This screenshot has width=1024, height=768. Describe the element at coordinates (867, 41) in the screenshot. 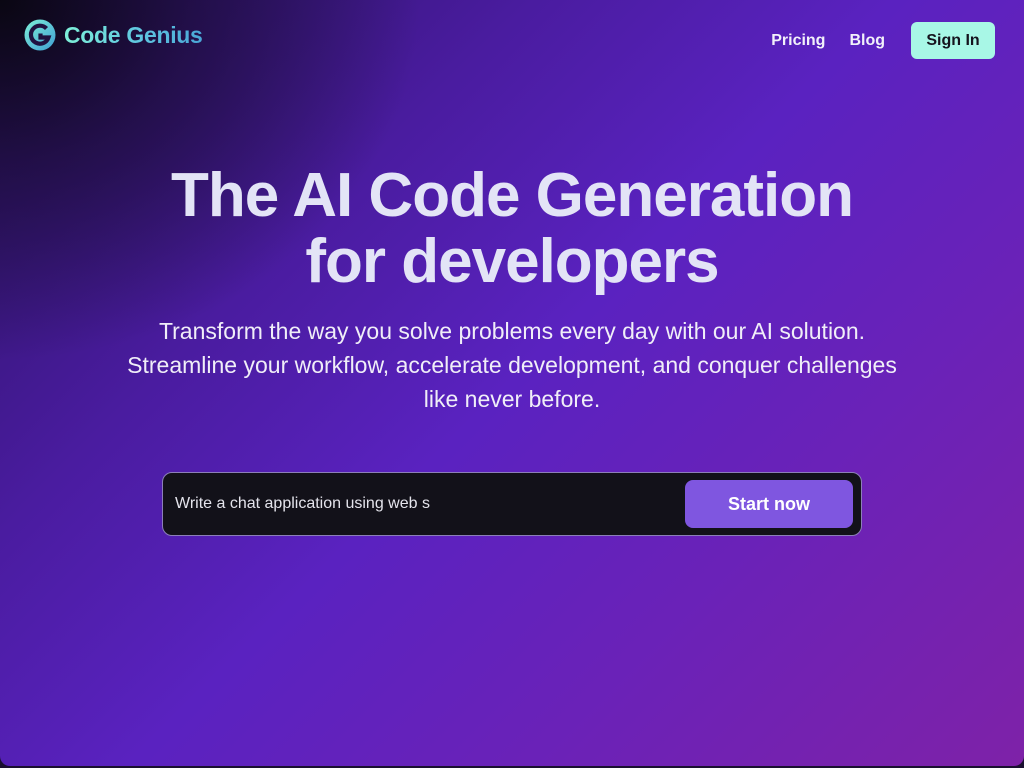

I see `nav-link-blog: Blog` at that location.